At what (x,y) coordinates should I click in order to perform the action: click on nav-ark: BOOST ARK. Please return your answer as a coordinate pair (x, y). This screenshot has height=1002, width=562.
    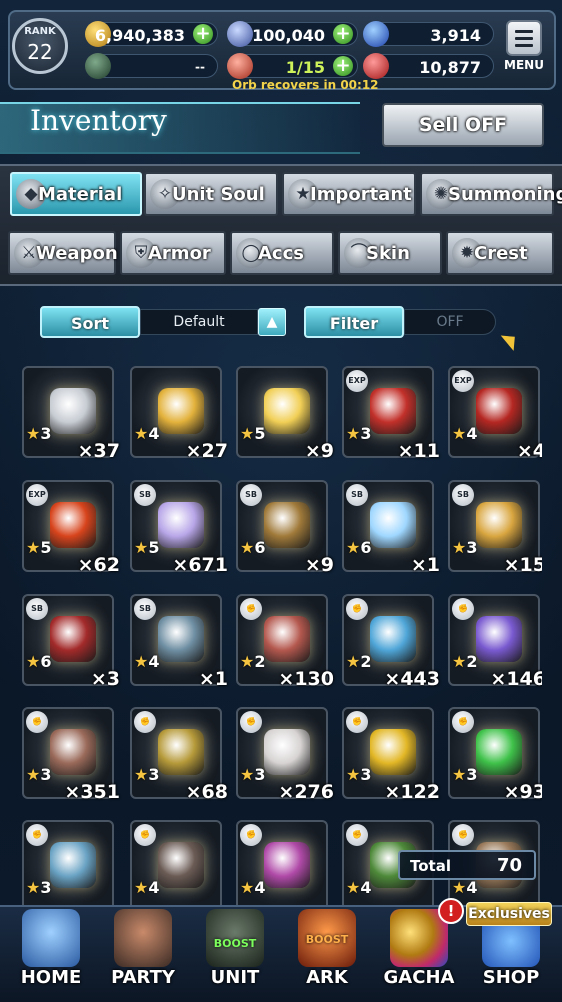
    Looking at the image, I should click on (327, 954).